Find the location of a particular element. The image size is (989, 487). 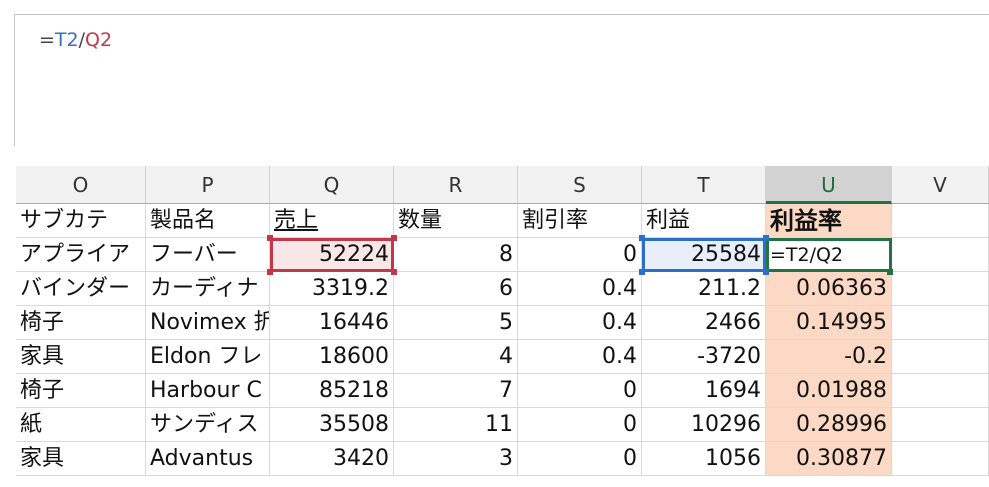

cell-v5 is located at coordinates (940, 357).